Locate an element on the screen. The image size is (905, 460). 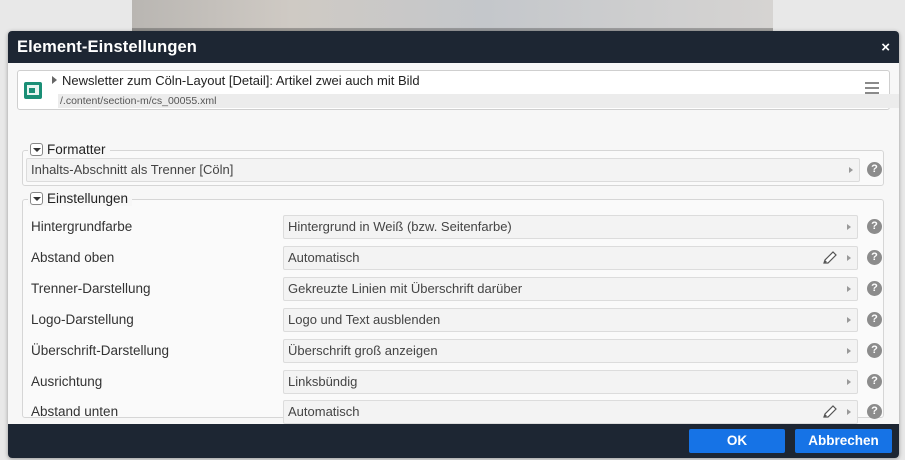
setting-value: Gekreuzte Linien mit Überschrift darüber is located at coordinates (405, 288).